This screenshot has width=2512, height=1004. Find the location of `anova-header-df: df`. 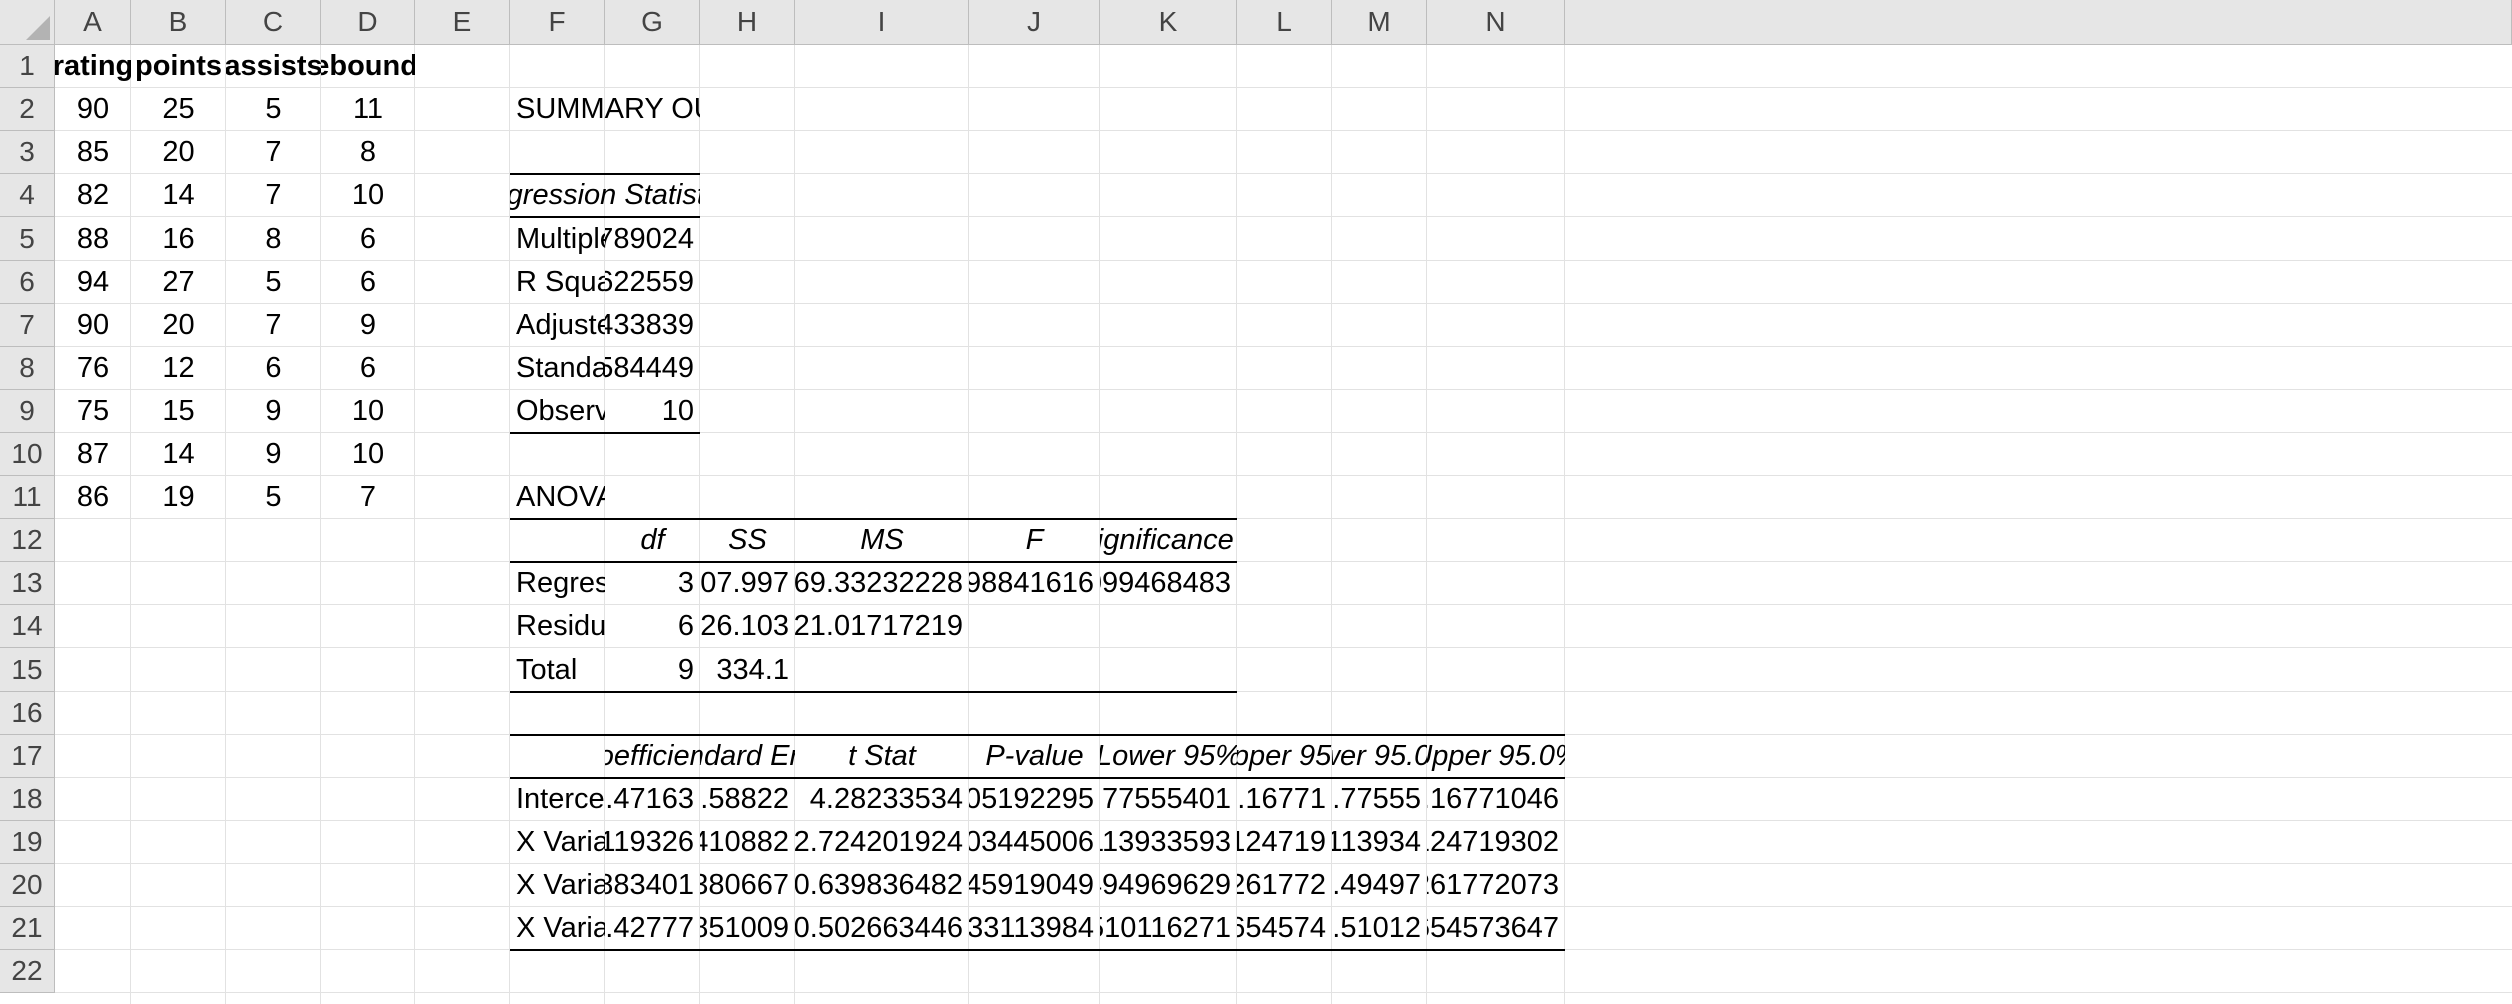

anova-header-df: df is located at coordinates (652, 540).